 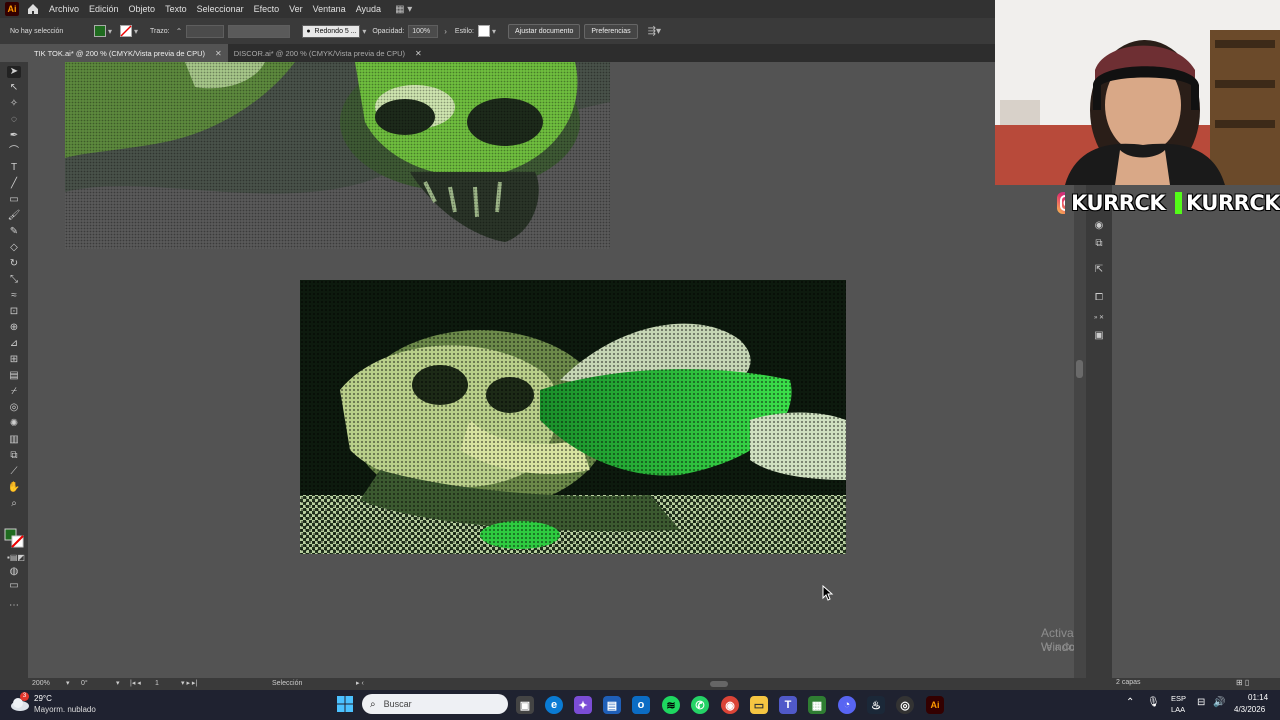 What do you see at coordinates (14, 248) in the screenshot?
I see `eraser-tool-icon: ◇` at bounding box center [14, 248].